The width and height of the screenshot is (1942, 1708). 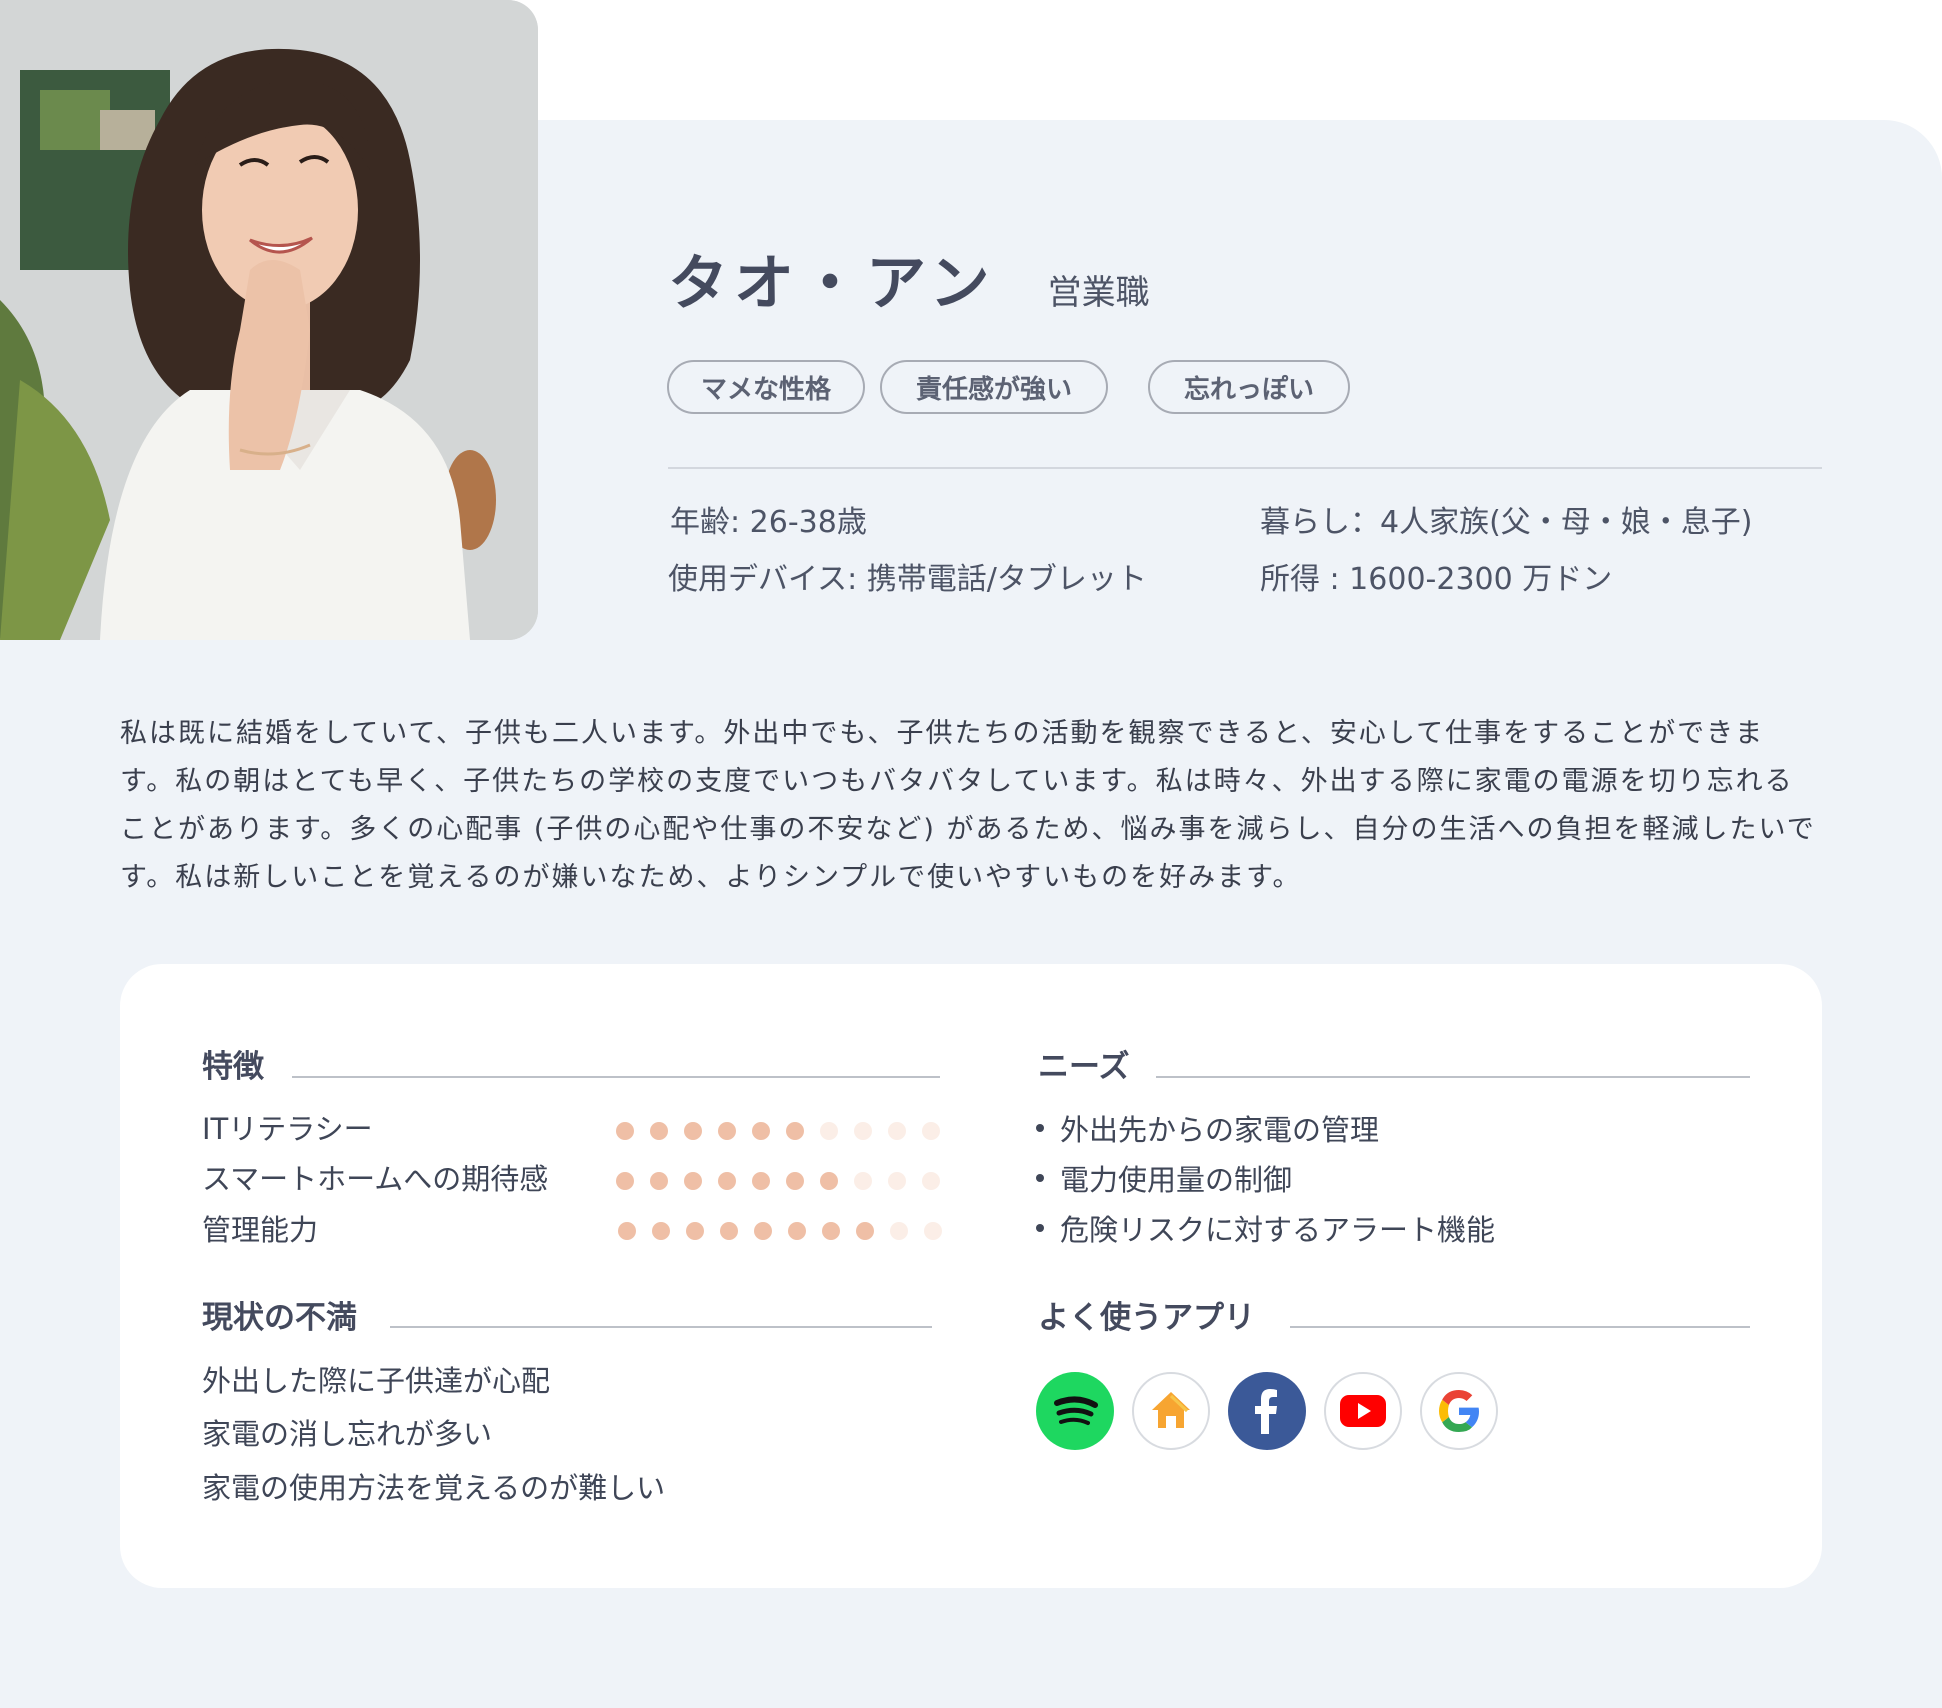 I want to click on trait-label: 管理能力, so click(x=260, y=1230).